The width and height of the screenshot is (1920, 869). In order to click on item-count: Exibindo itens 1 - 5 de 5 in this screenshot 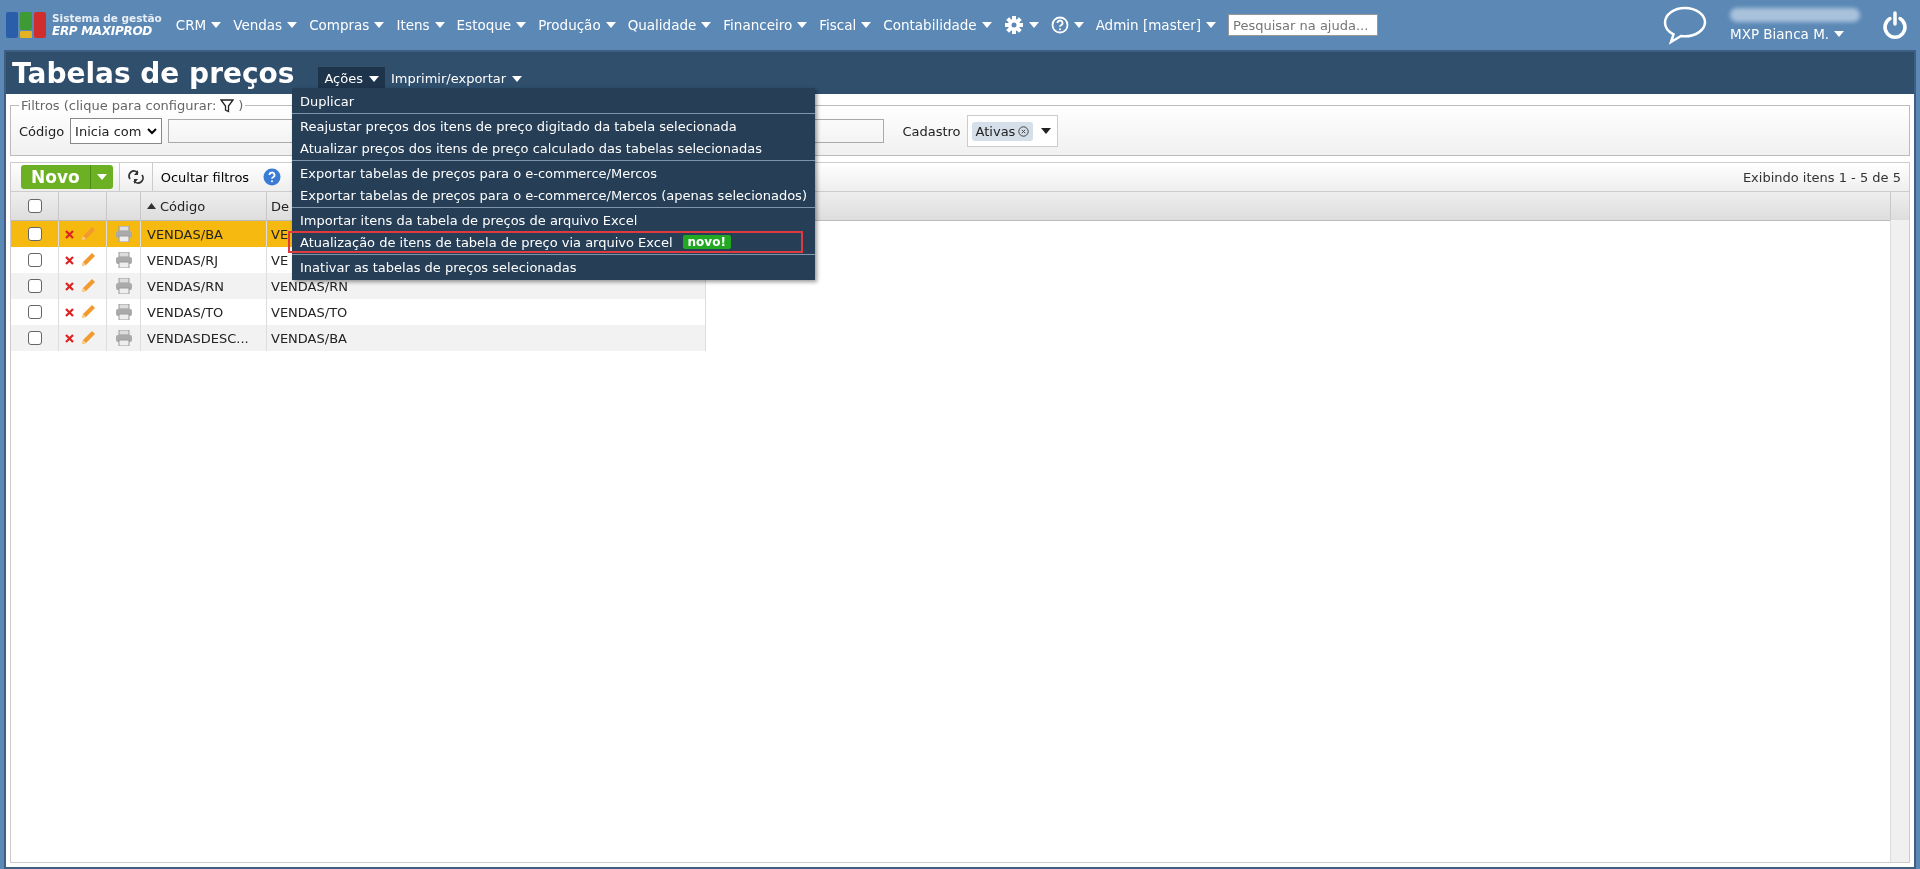, I will do `click(1821, 177)`.